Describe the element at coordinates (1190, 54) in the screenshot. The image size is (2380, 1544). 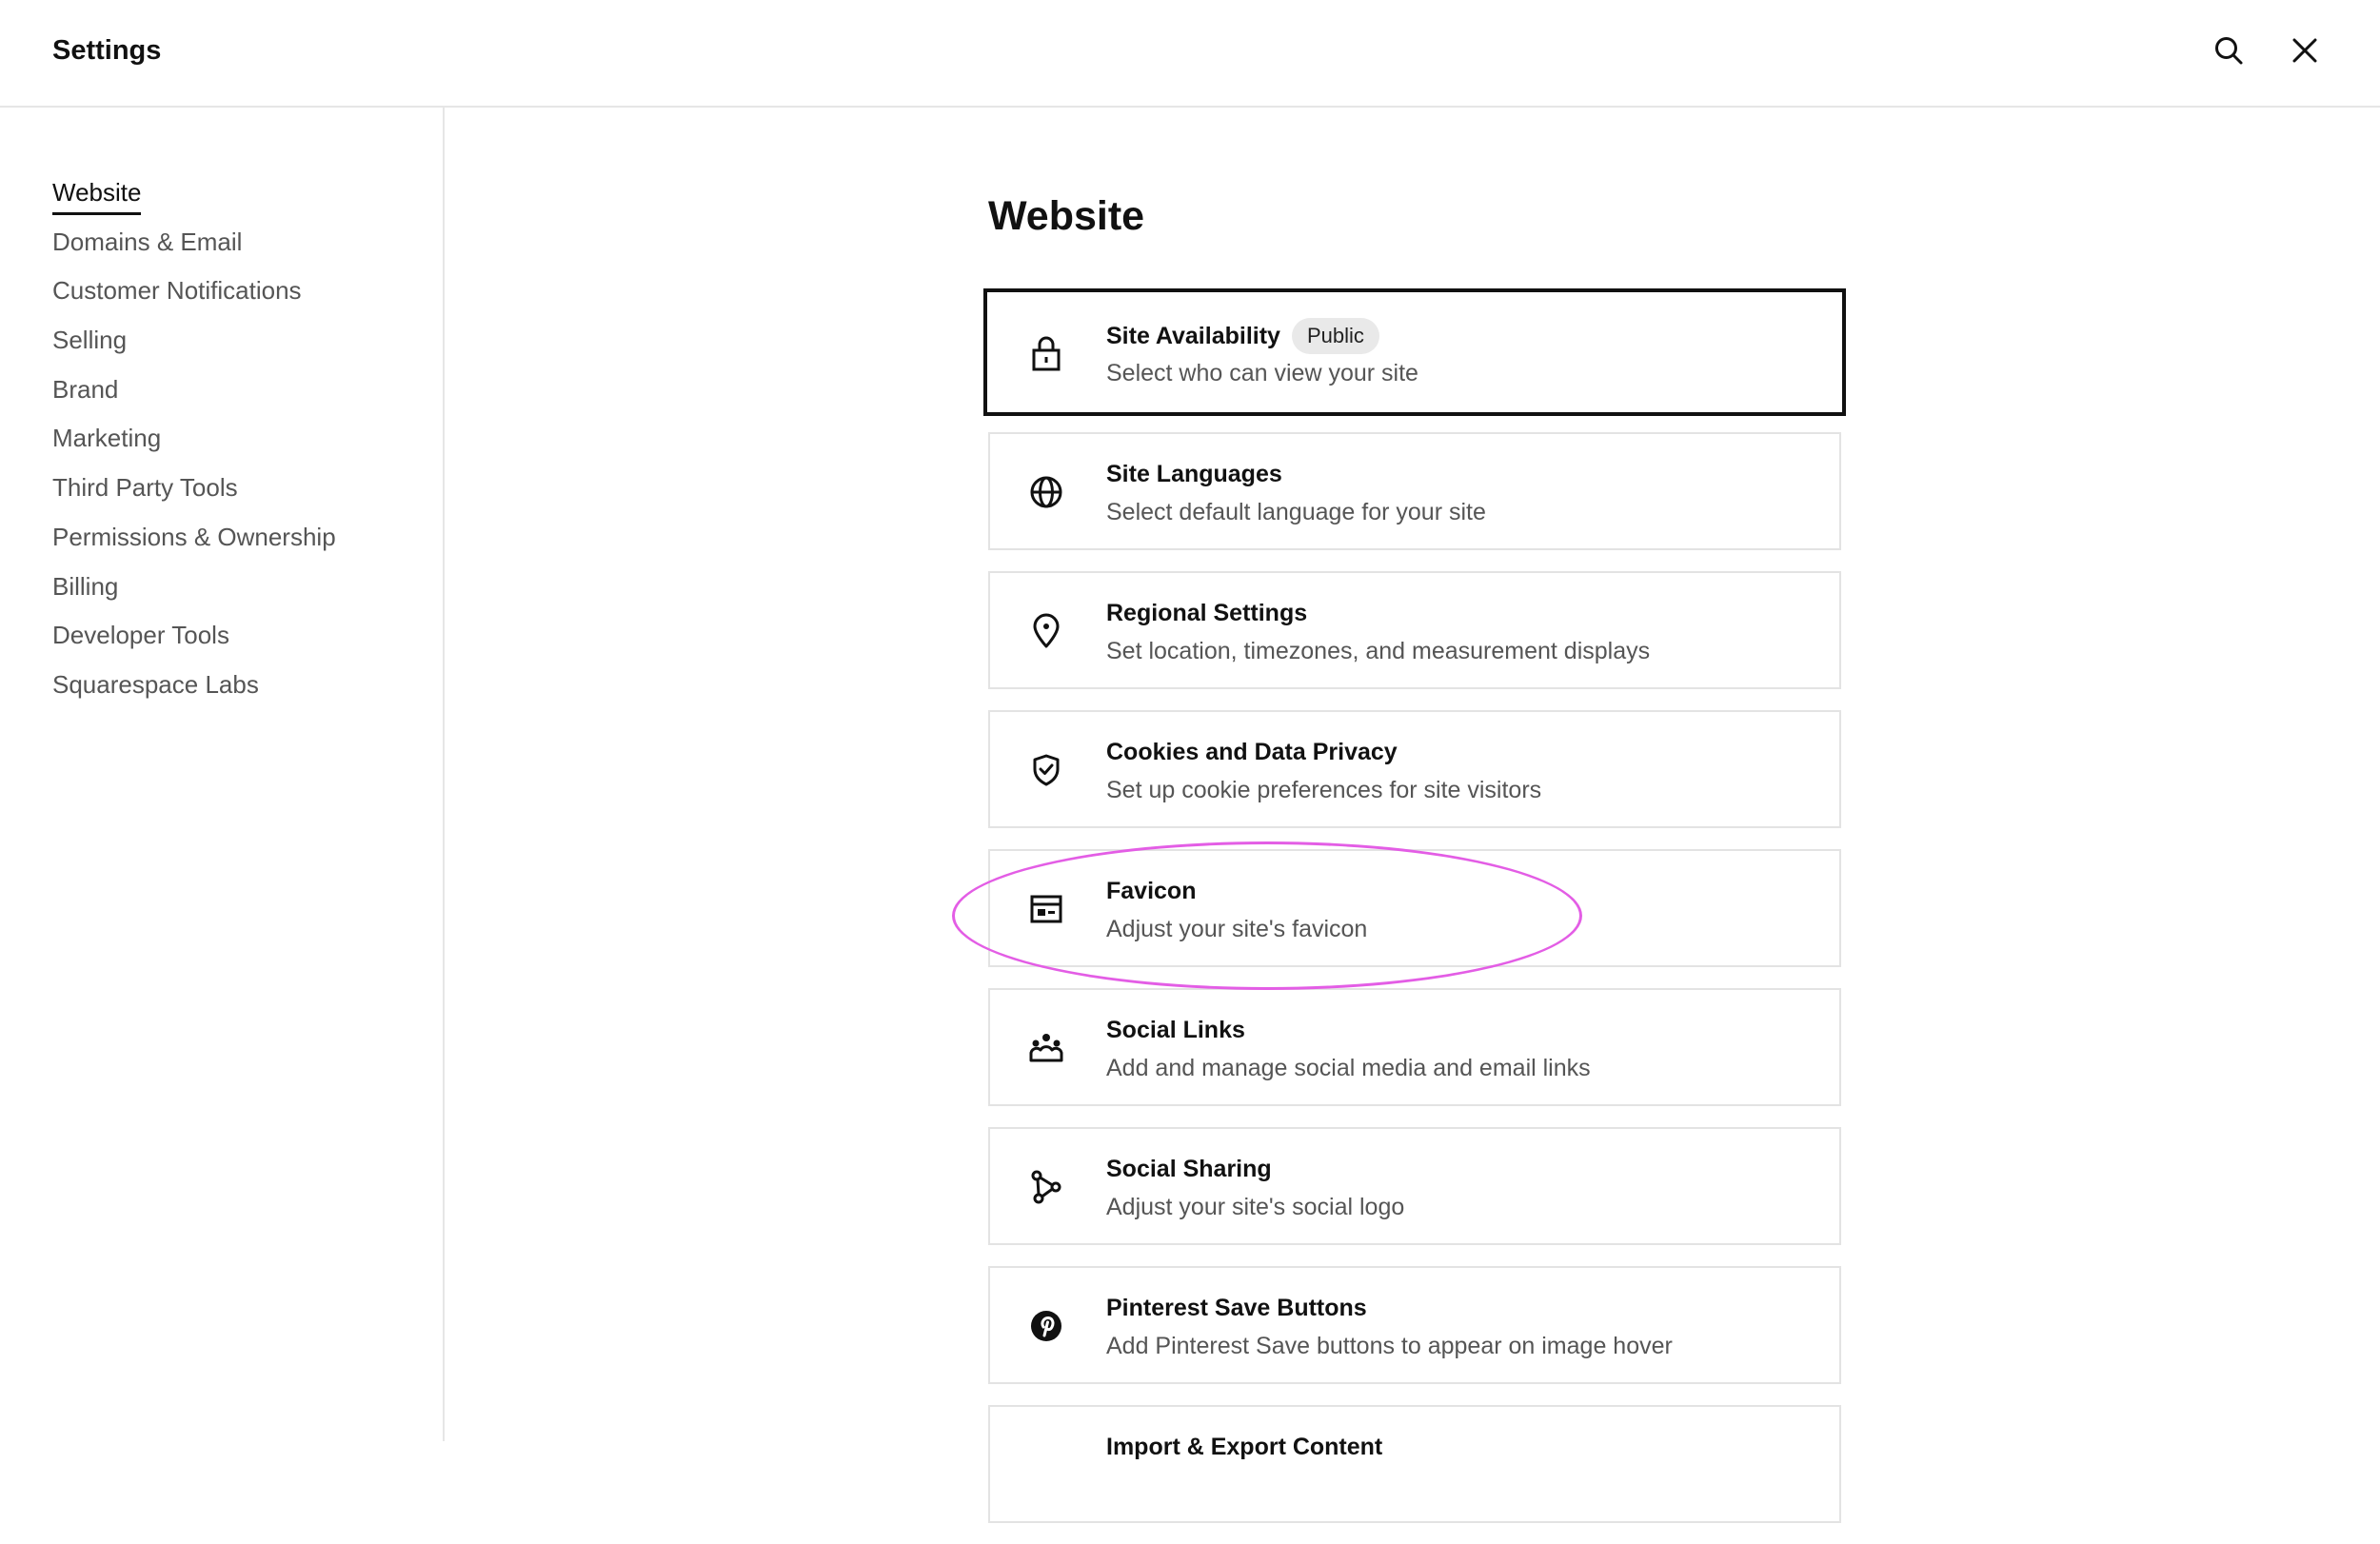
I see `settings-header: Settings` at that location.